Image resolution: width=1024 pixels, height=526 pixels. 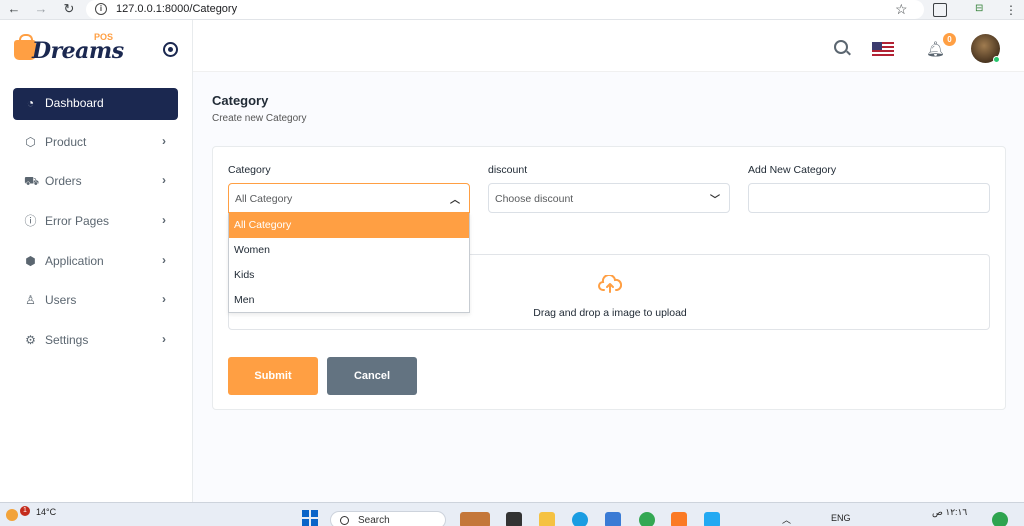 What do you see at coordinates (74, 103) in the screenshot?
I see `sidebar-item-label: Dashboard` at bounding box center [74, 103].